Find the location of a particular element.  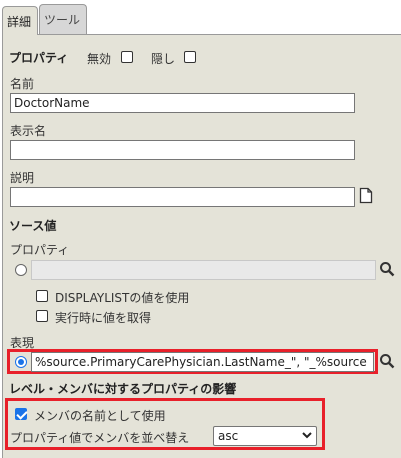

expression-search-icon is located at coordinates (387, 362).